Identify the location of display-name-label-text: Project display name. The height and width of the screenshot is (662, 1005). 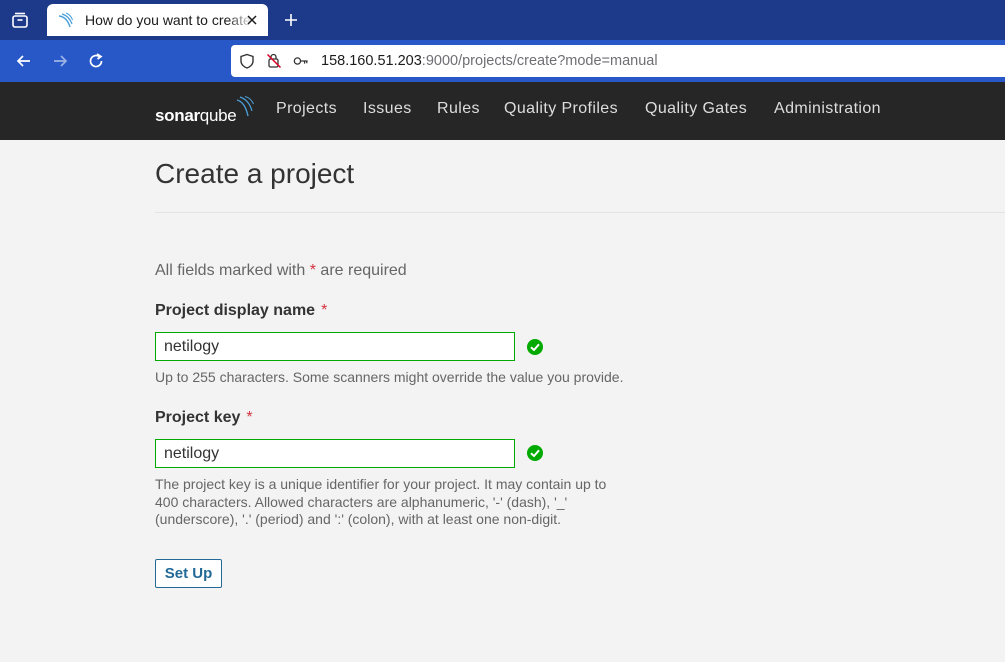
(235, 310).